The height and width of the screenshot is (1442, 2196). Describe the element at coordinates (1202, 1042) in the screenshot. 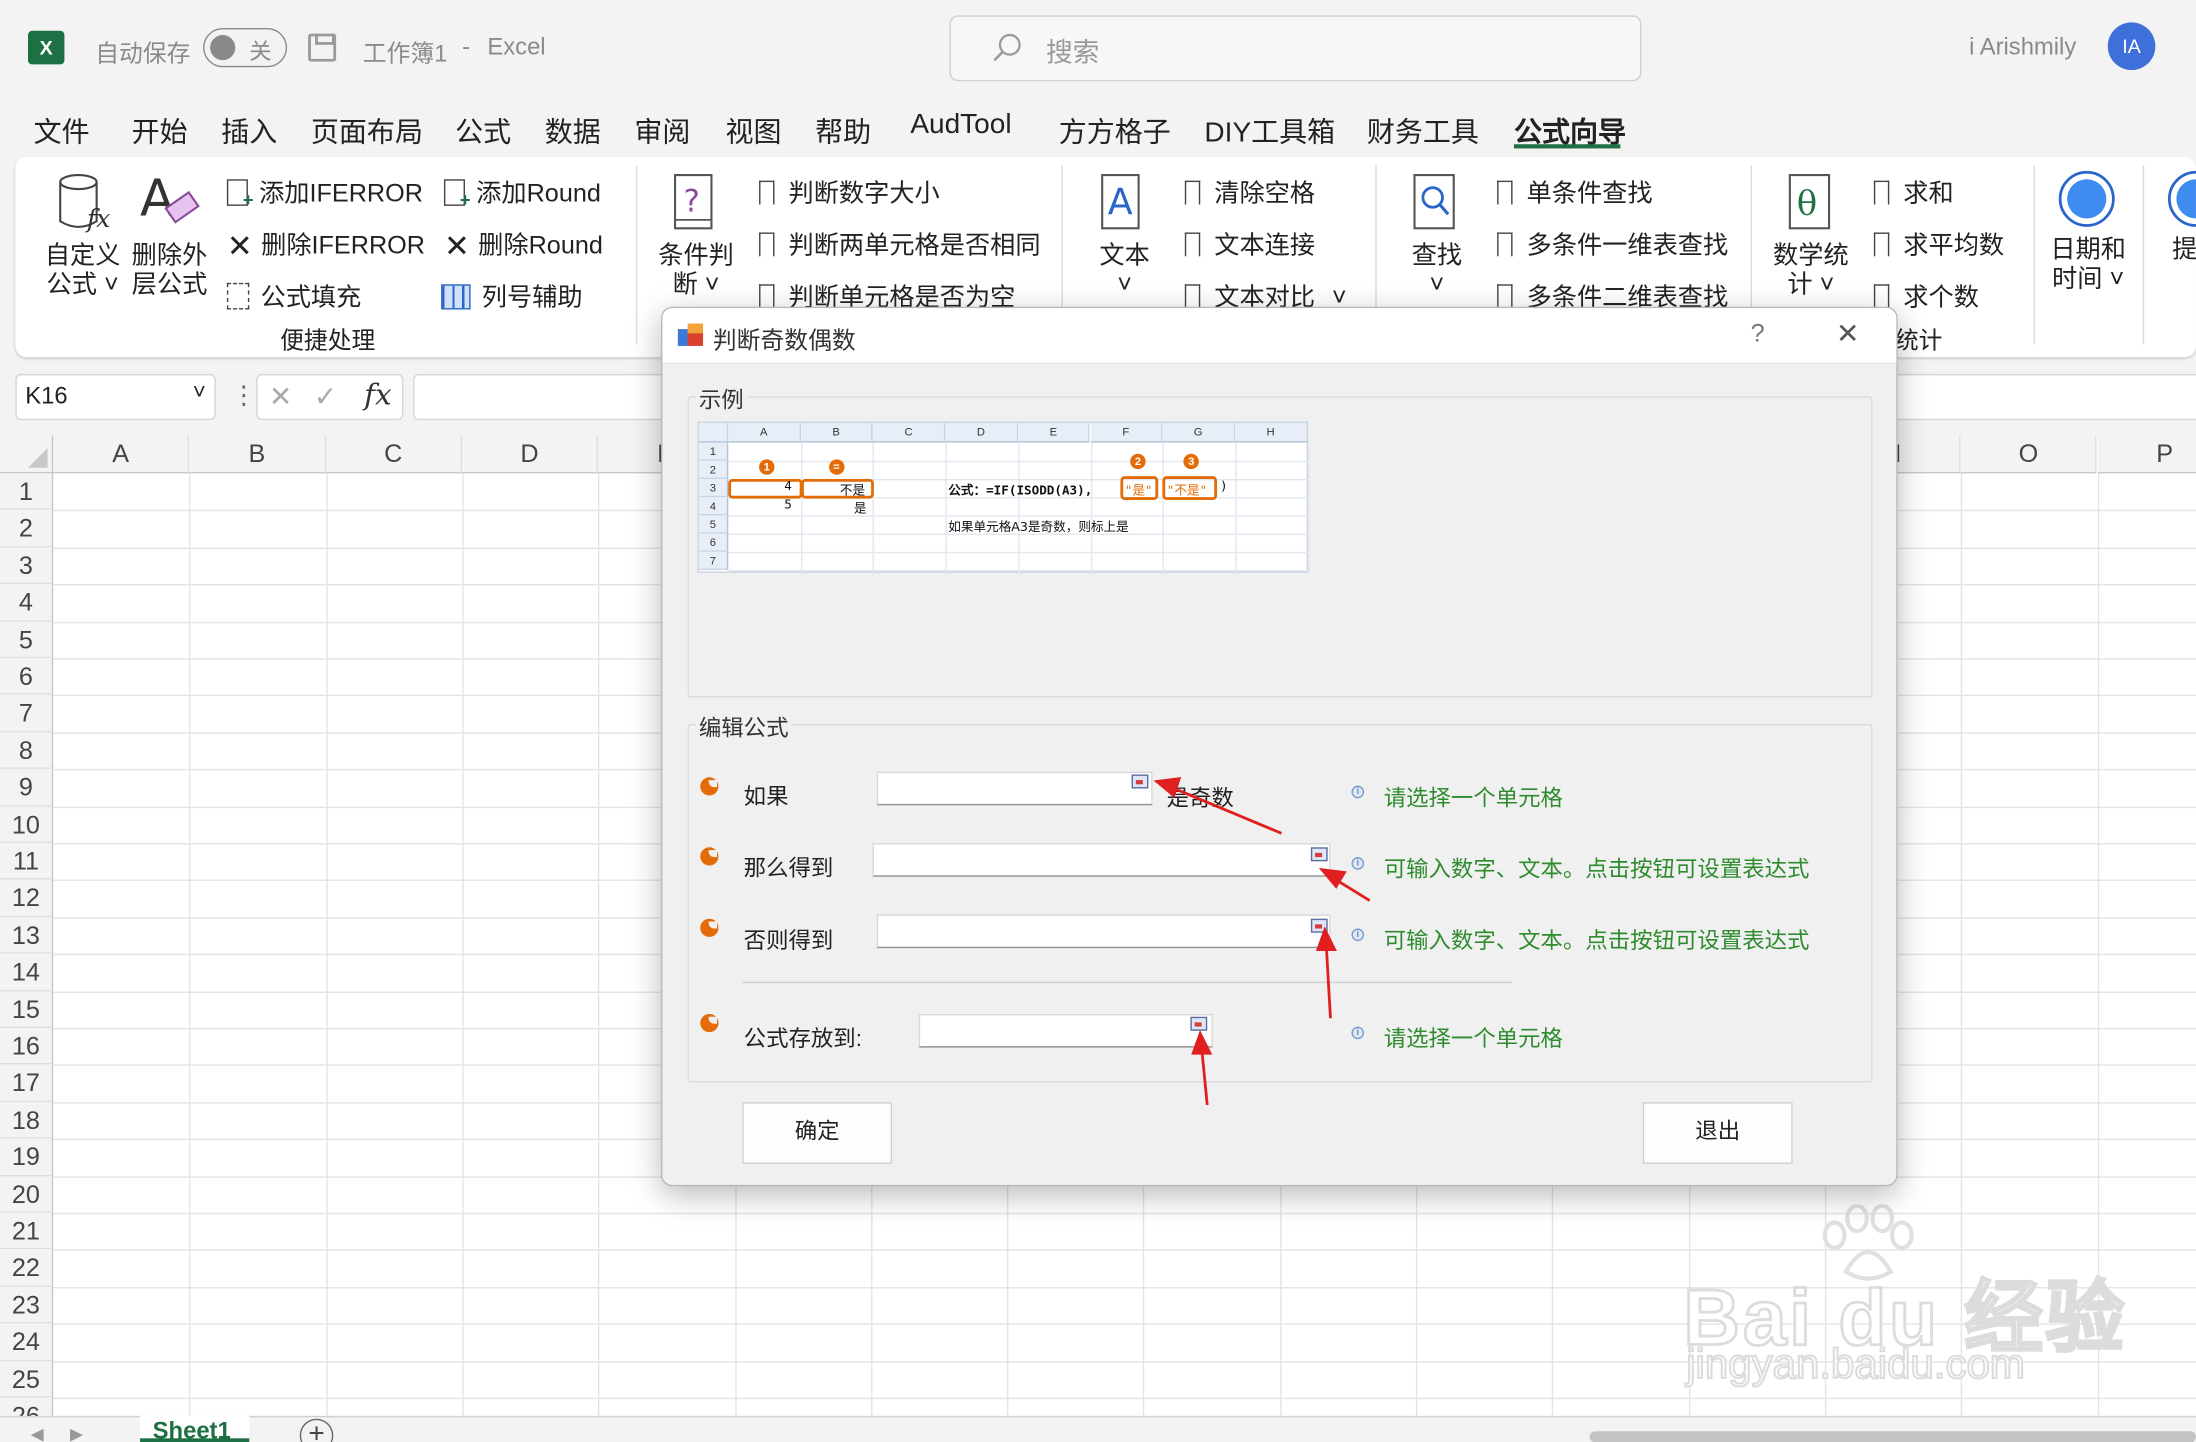

I see `red-arrow-4-head` at that location.